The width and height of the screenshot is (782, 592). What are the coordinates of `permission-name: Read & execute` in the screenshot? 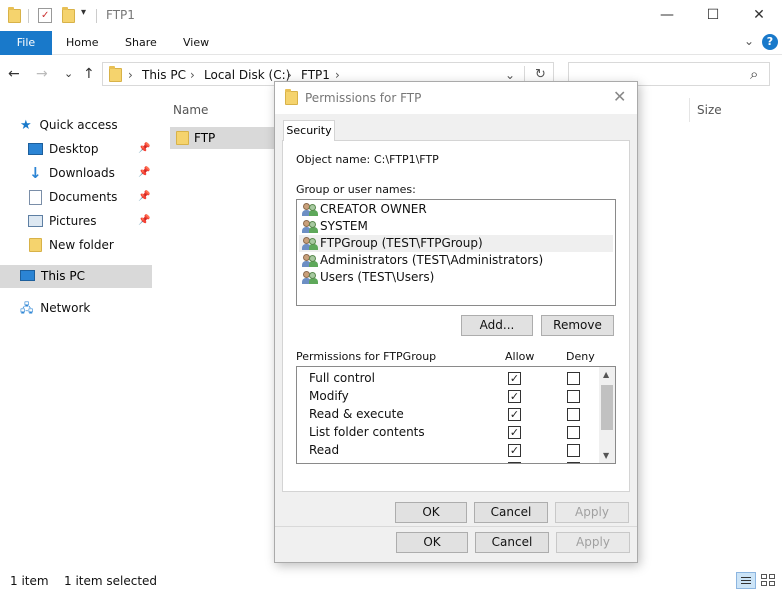 It's located at (356, 414).